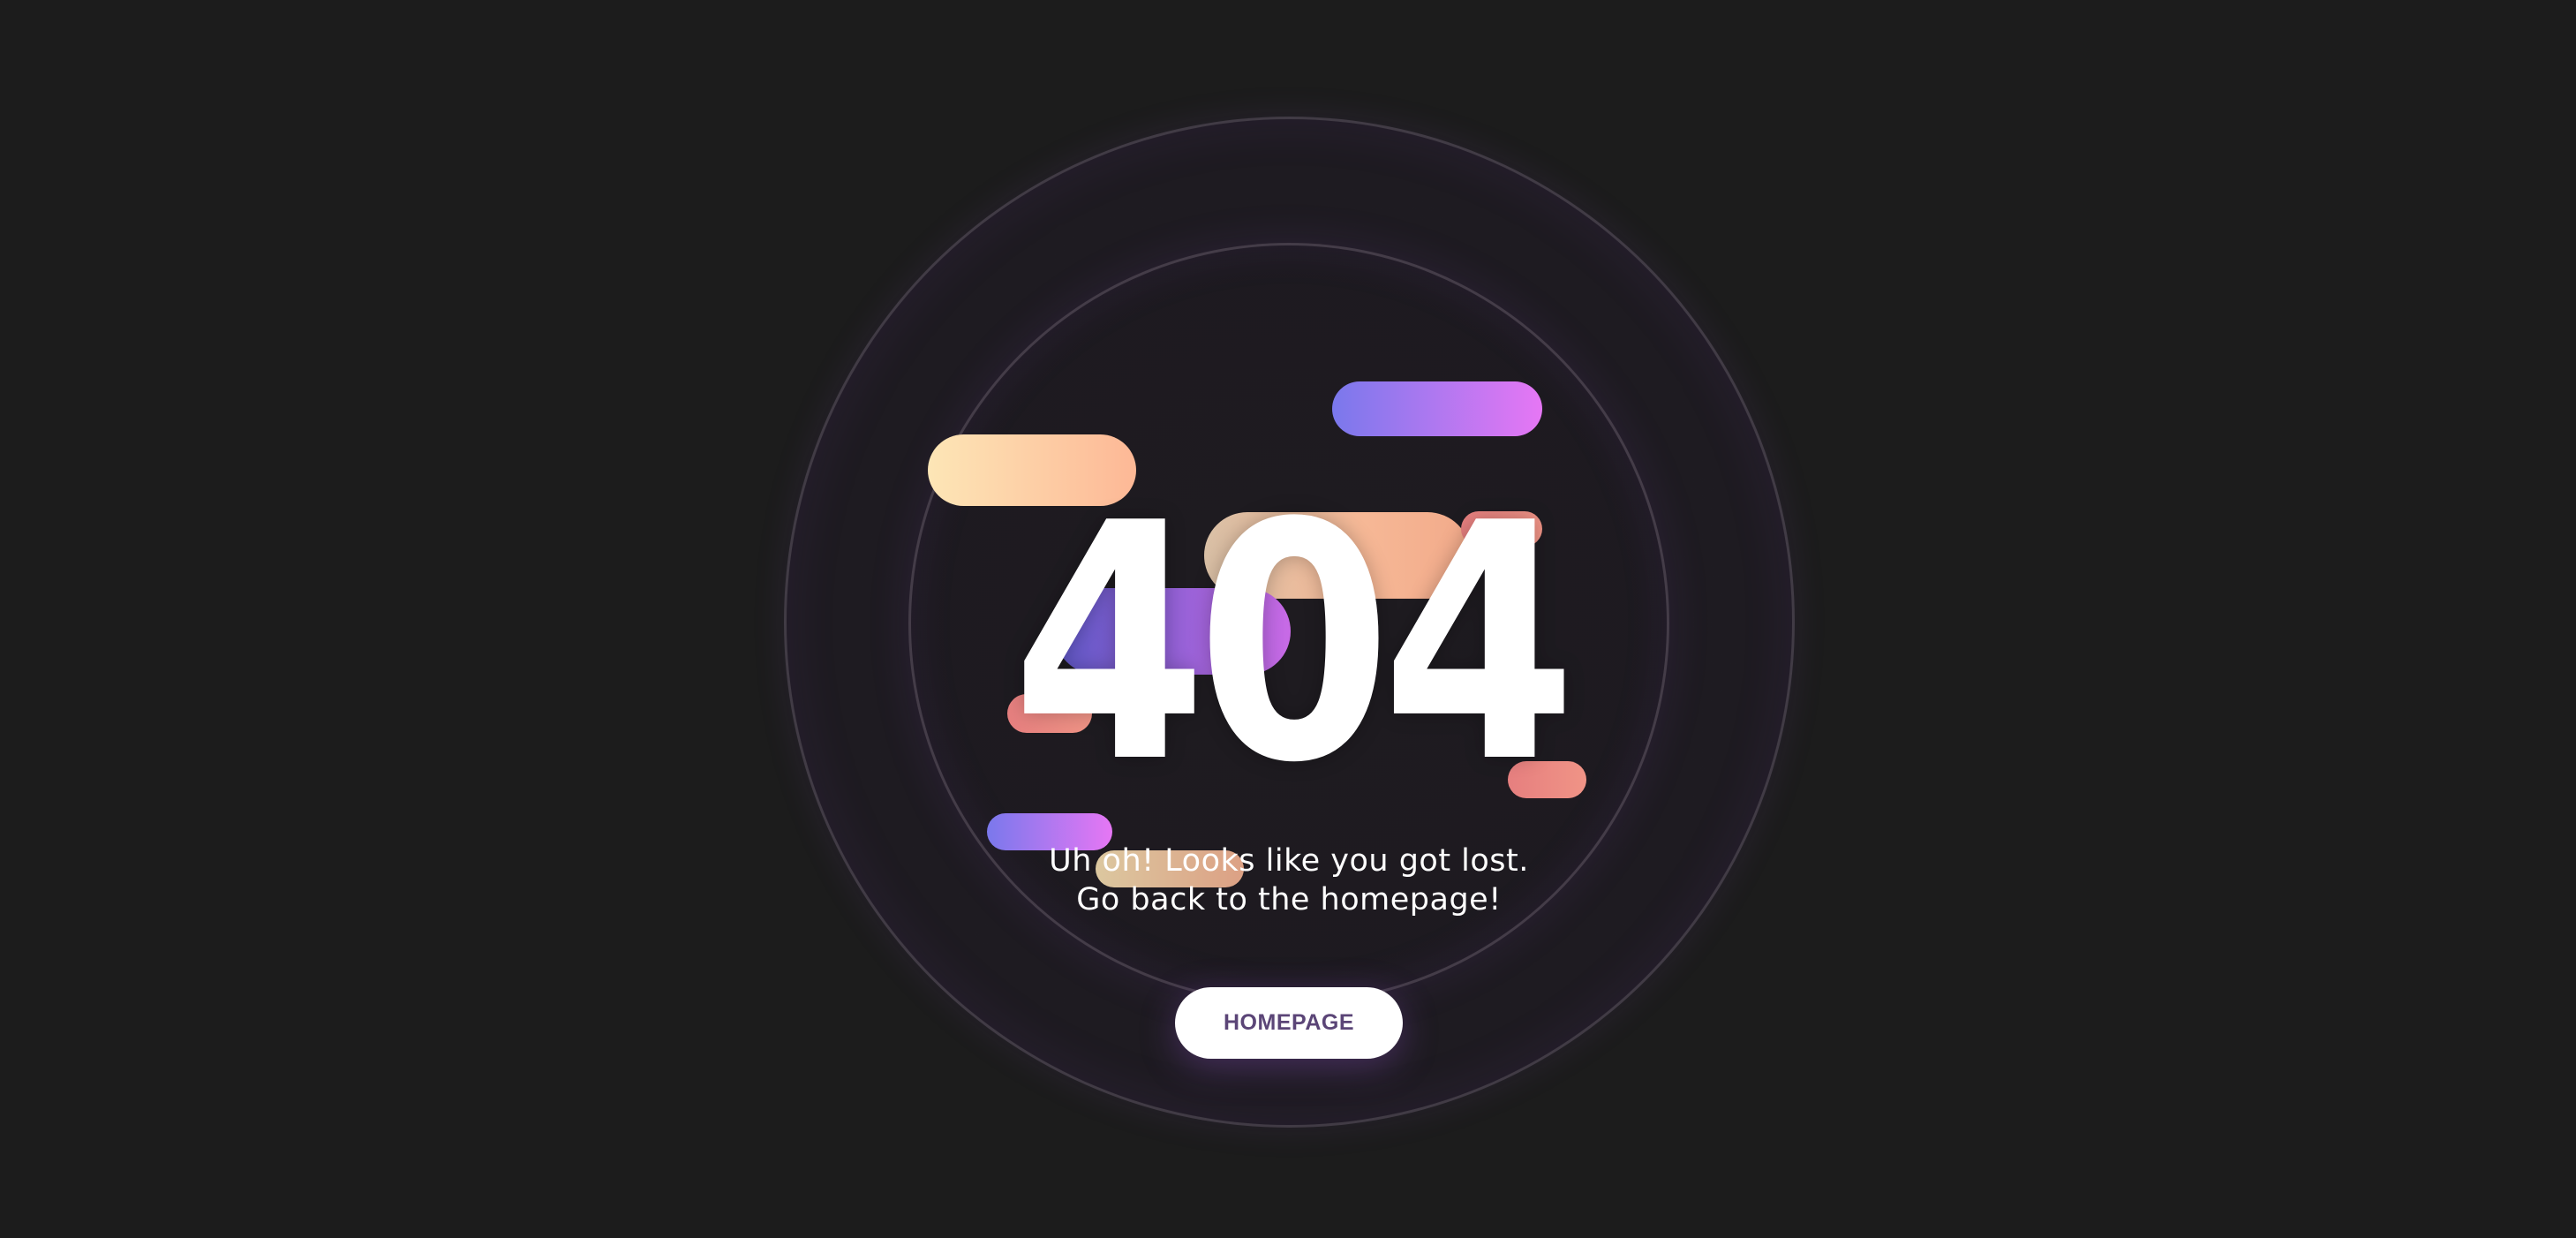 Image resolution: width=2576 pixels, height=1238 pixels. What do you see at coordinates (1289, 1023) in the screenshot?
I see `homepage-button: HOMEPAGE` at bounding box center [1289, 1023].